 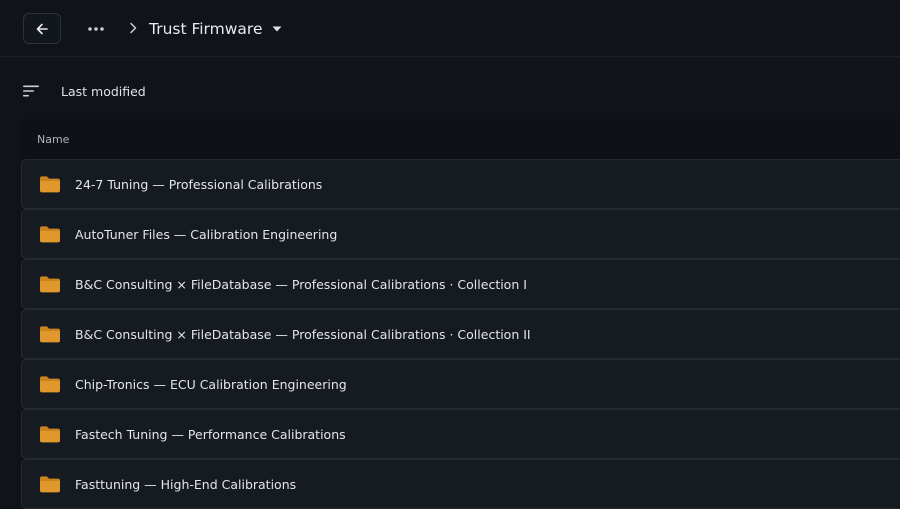 What do you see at coordinates (460, 184) in the screenshot?
I see `folder-row: 24-7 Tuning — Professional Calibrations` at bounding box center [460, 184].